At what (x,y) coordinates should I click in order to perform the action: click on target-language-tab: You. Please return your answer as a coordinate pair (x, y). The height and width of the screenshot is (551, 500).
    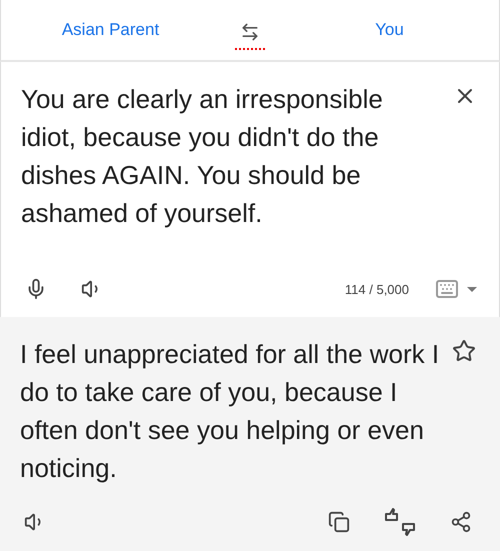
    Looking at the image, I should click on (389, 30).